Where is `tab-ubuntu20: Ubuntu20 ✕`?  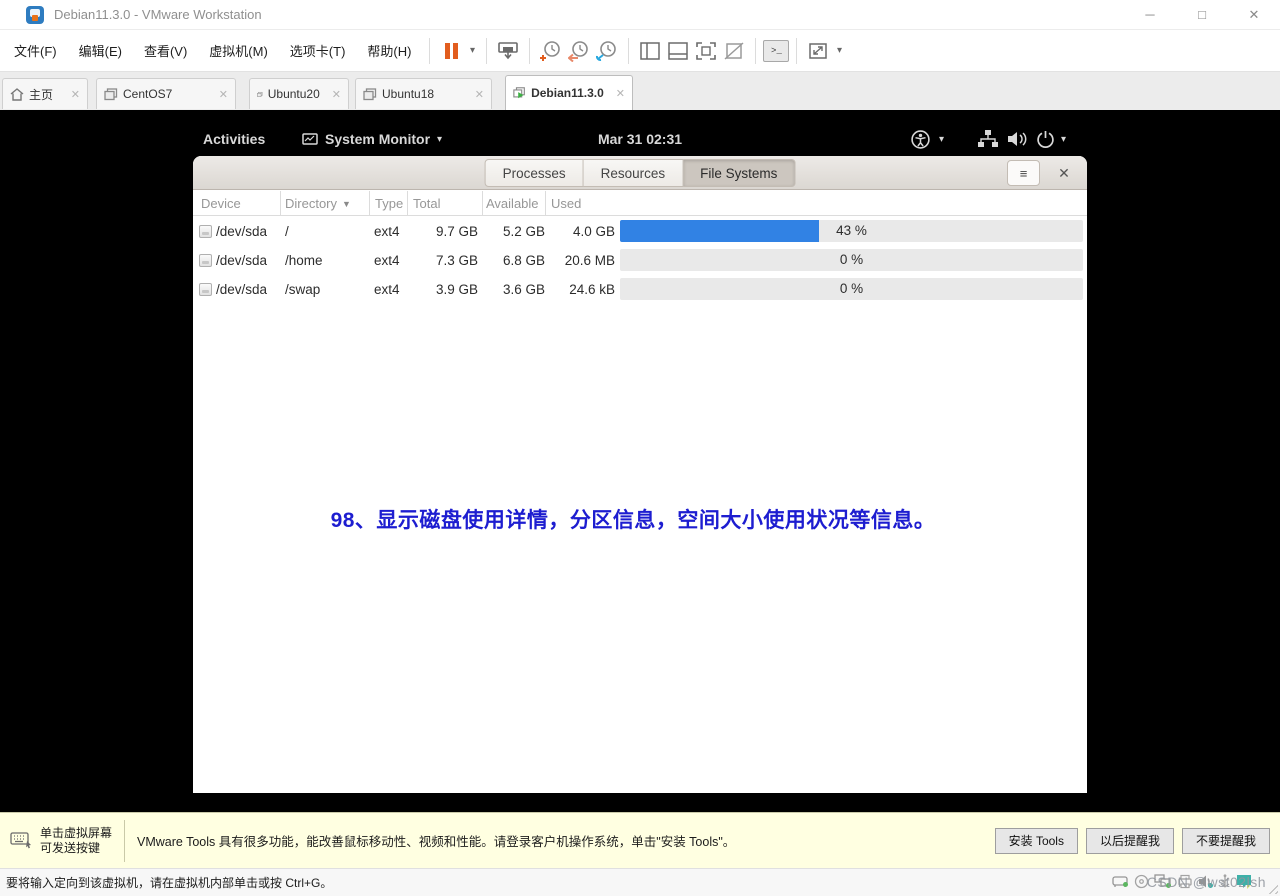
tab-ubuntu20: Ubuntu20 ✕ is located at coordinates (299, 93).